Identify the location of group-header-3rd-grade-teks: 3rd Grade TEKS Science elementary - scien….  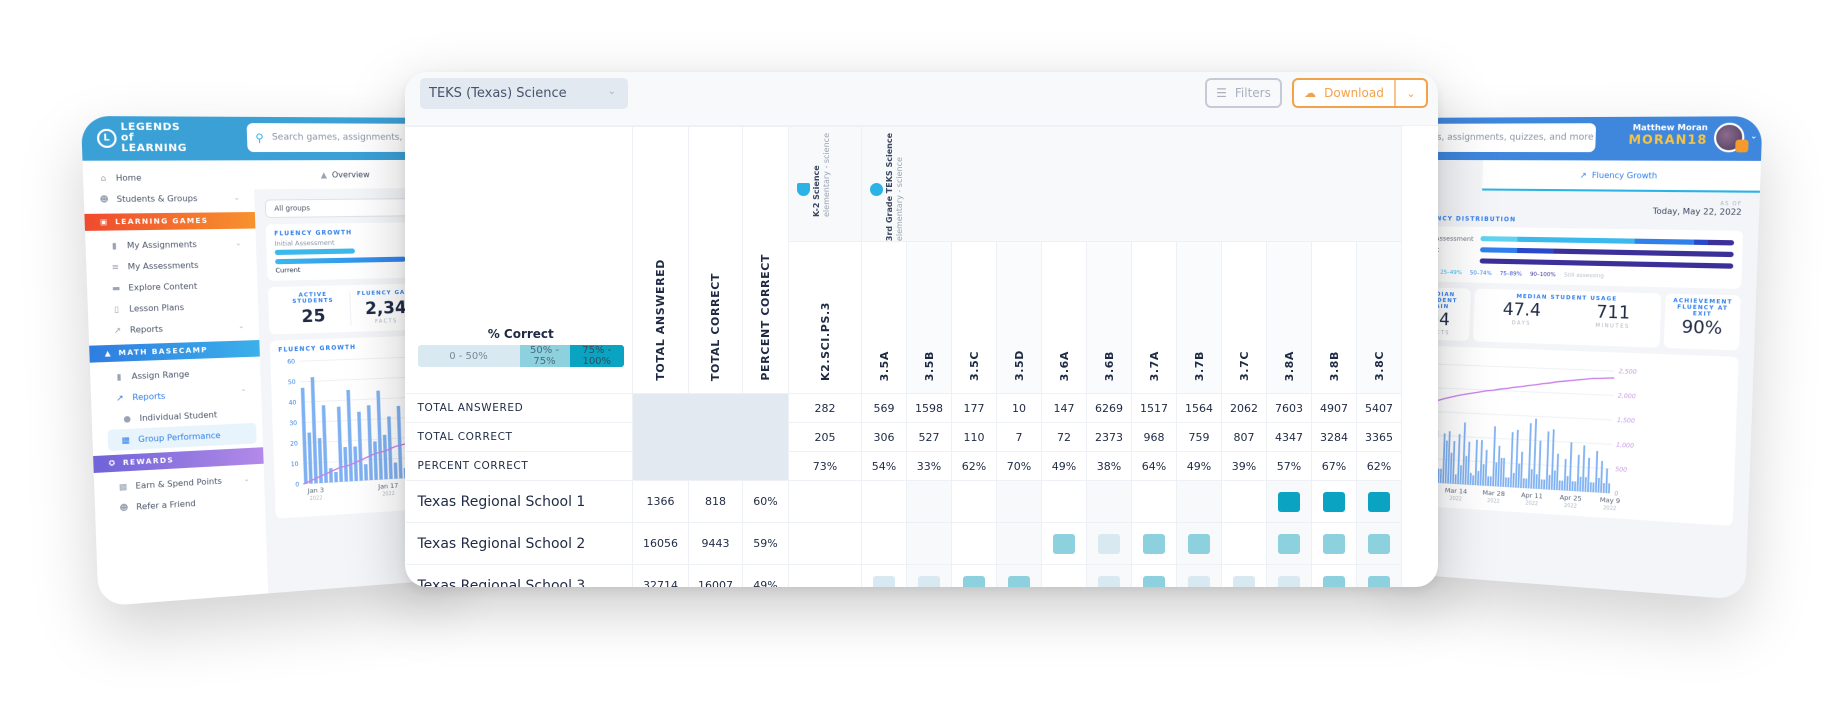
(1131, 184).